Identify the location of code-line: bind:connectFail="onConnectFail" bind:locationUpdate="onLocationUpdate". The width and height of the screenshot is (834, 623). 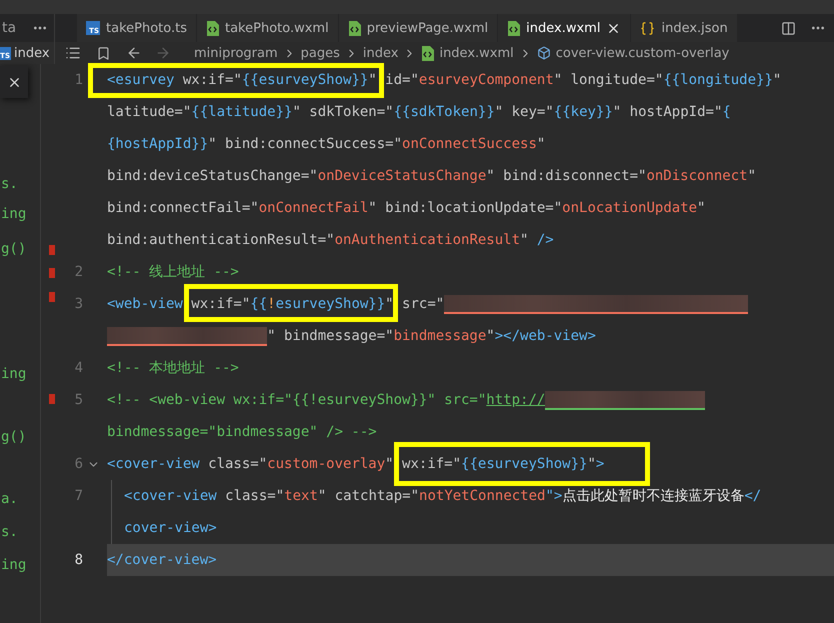
(406, 208).